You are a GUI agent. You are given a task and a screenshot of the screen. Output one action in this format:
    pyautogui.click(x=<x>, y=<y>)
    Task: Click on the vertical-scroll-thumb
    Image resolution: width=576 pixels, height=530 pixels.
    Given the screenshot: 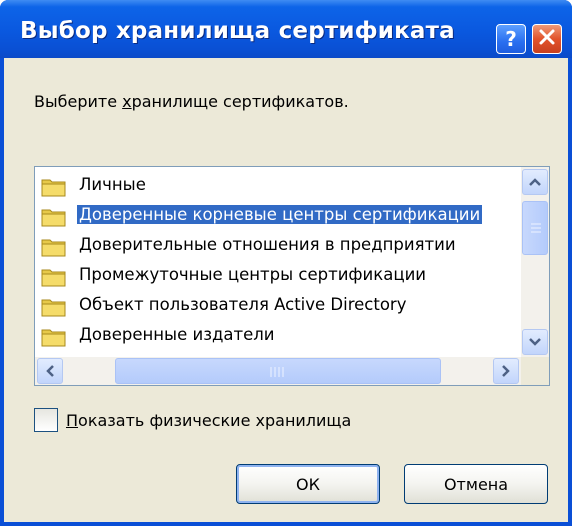 What is the action you would take?
    pyautogui.click(x=535, y=228)
    